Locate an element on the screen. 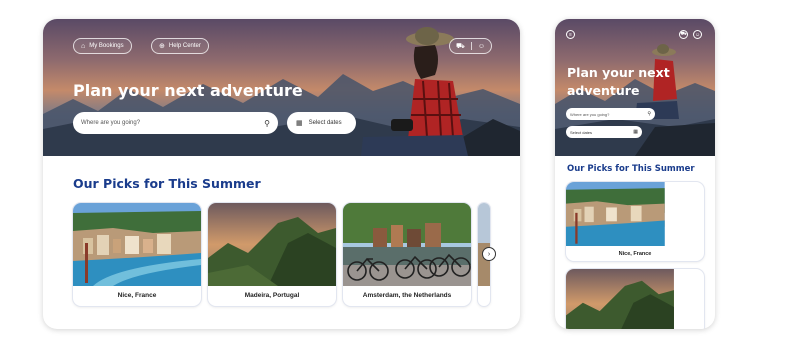  suitcase-icon: ⌂ is located at coordinates (83, 46).